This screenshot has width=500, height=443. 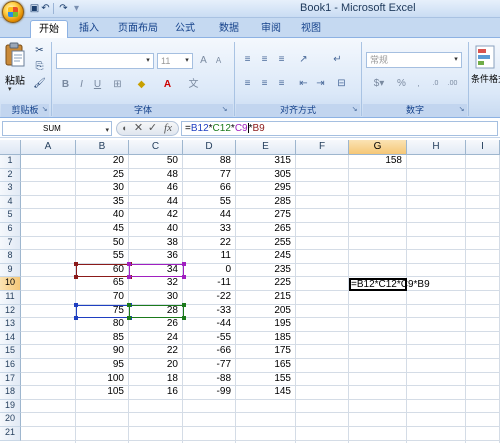 I want to click on cut-icon: ✂, so click(x=39, y=50).